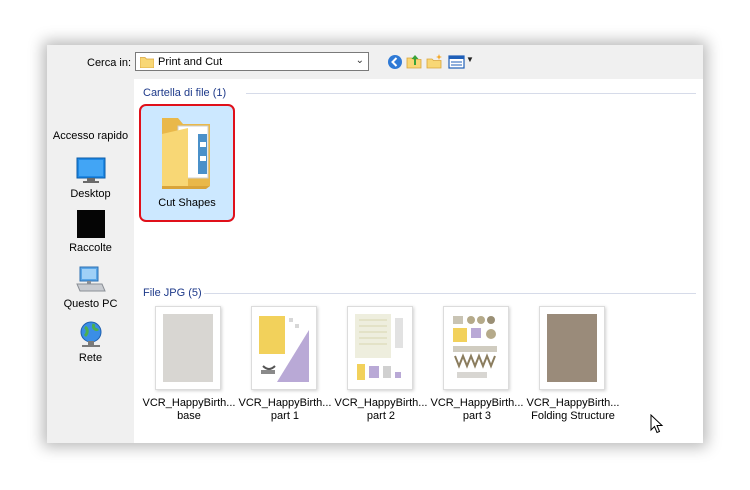 The width and height of the screenshot is (750, 490). What do you see at coordinates (90, 224) in the screenshot?
I see `libraries-icon` at bounding box center [90, 224].